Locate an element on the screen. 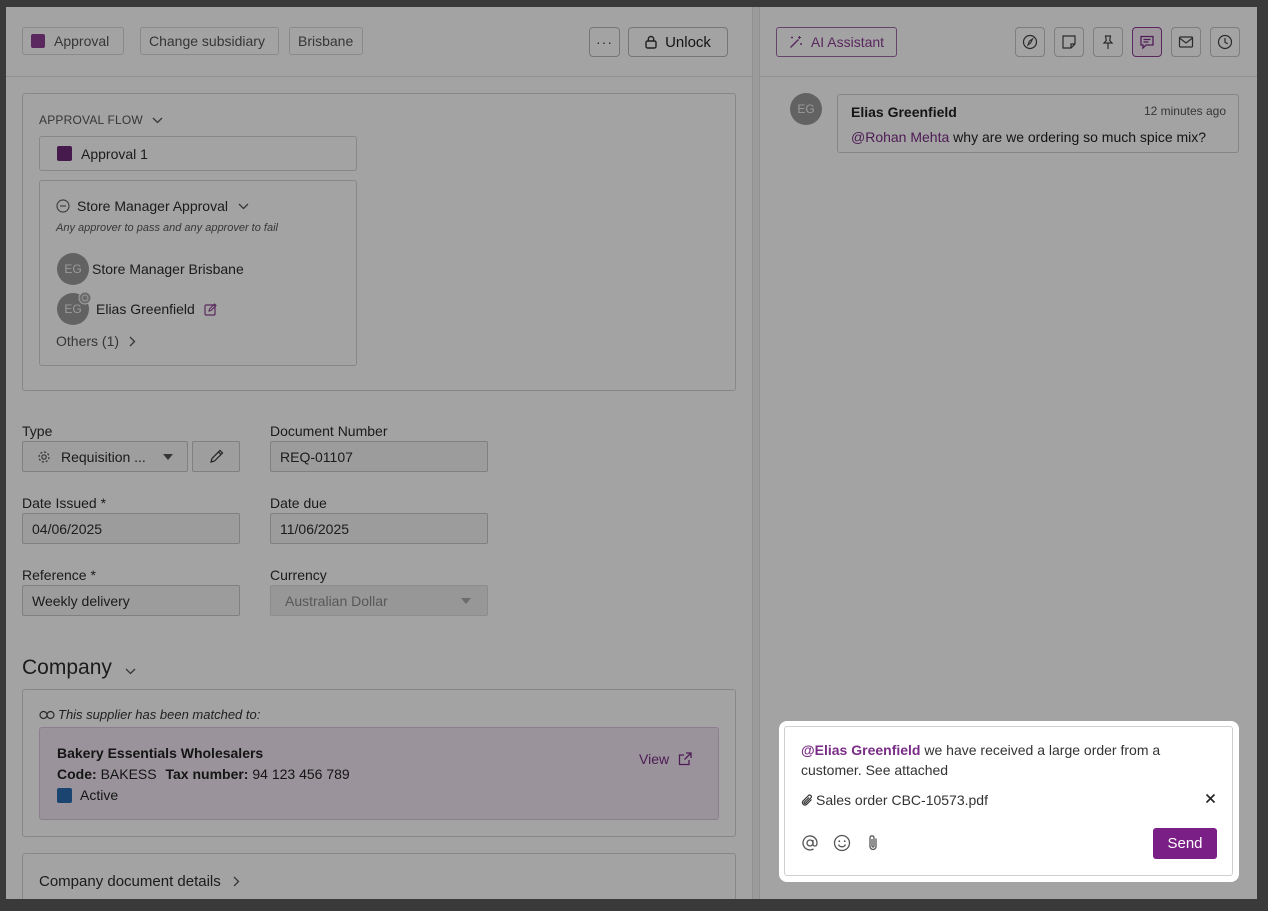  send-button: Send is located at coordinates (1185, 843).